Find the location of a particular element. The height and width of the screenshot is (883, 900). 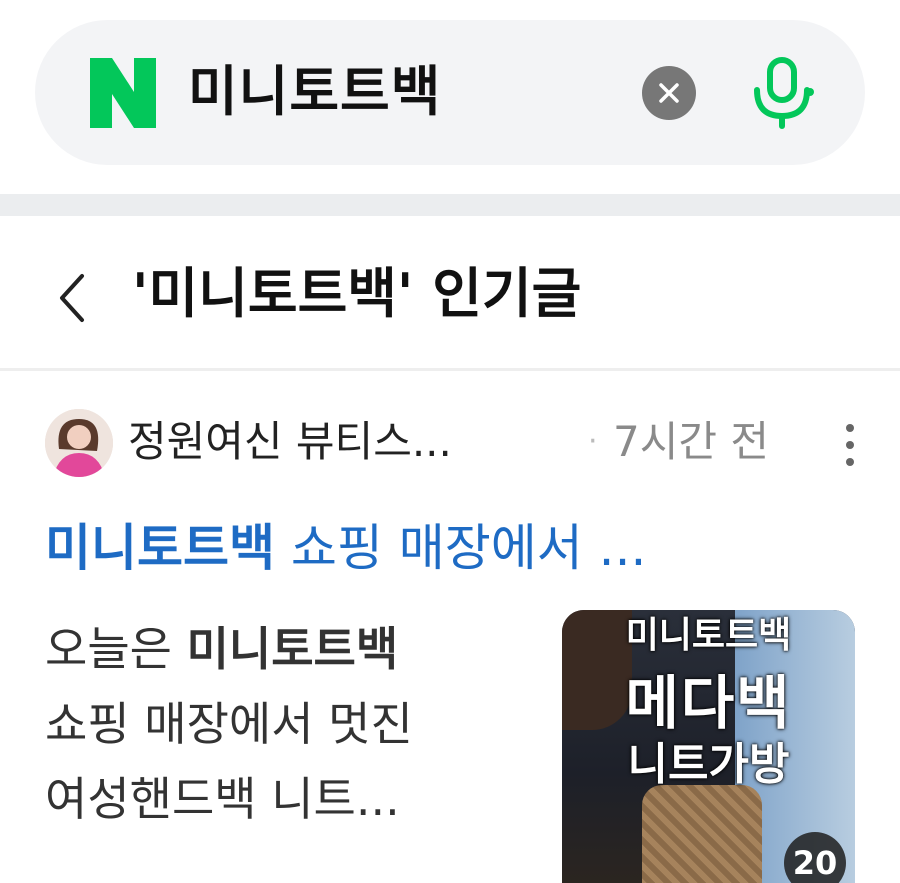

close-icon is located at coordinates (669, 93).